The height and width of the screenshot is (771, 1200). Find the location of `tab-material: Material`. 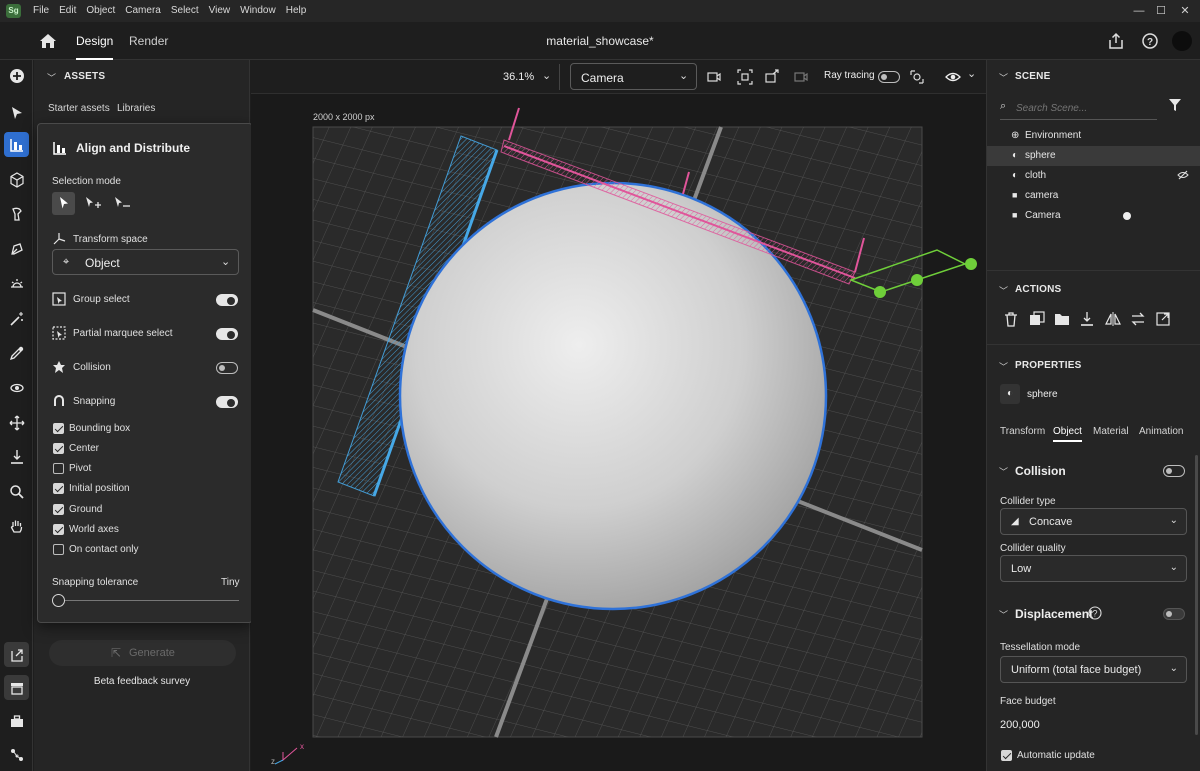

tab-material: Material is located at coordinates (1111, 431).